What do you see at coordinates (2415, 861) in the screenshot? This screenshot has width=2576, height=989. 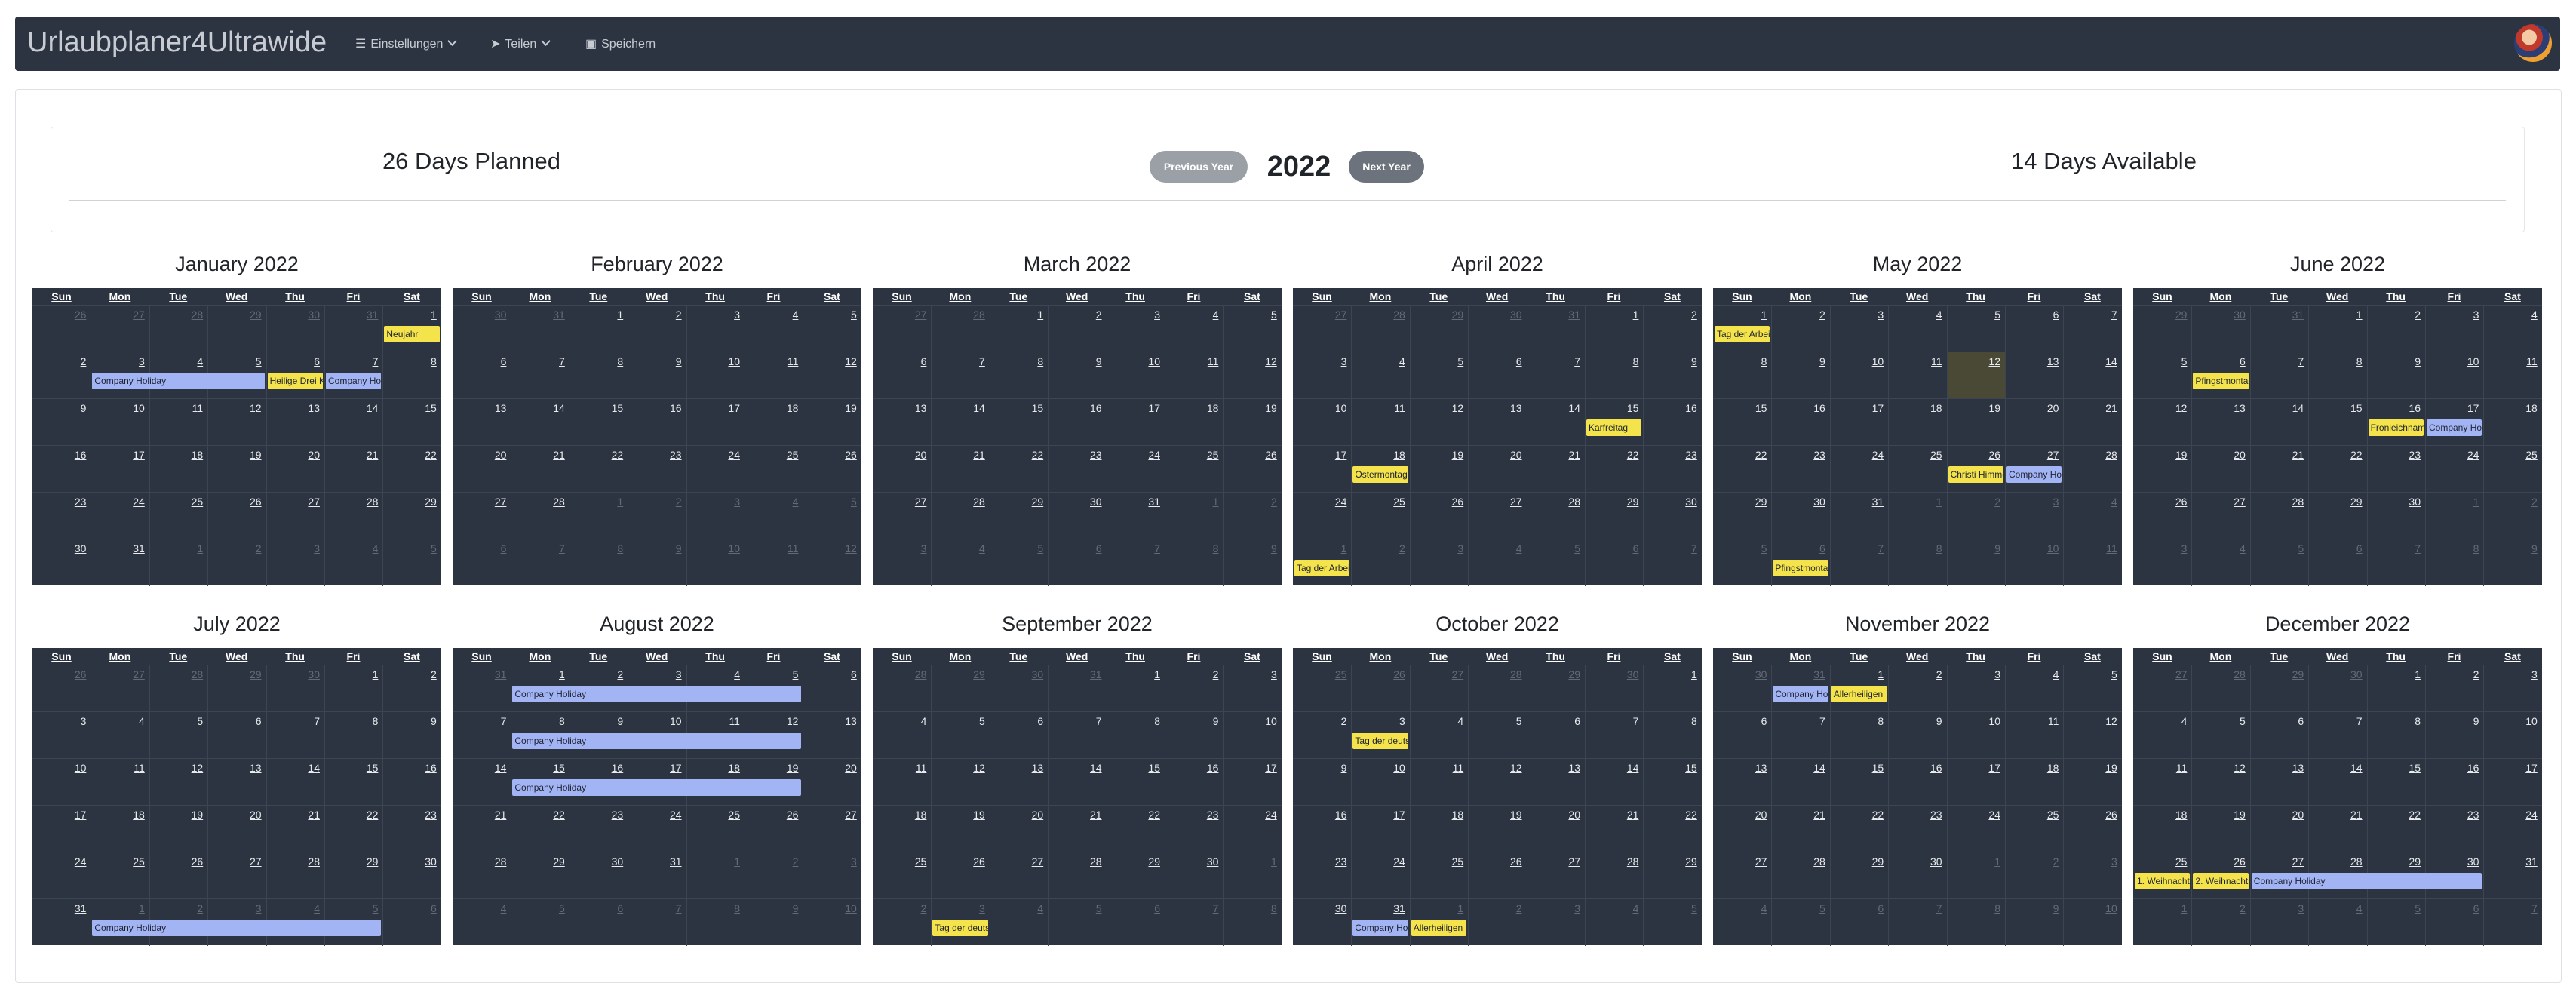 I see `day-number: 29` at bounding box center [2415, 861].